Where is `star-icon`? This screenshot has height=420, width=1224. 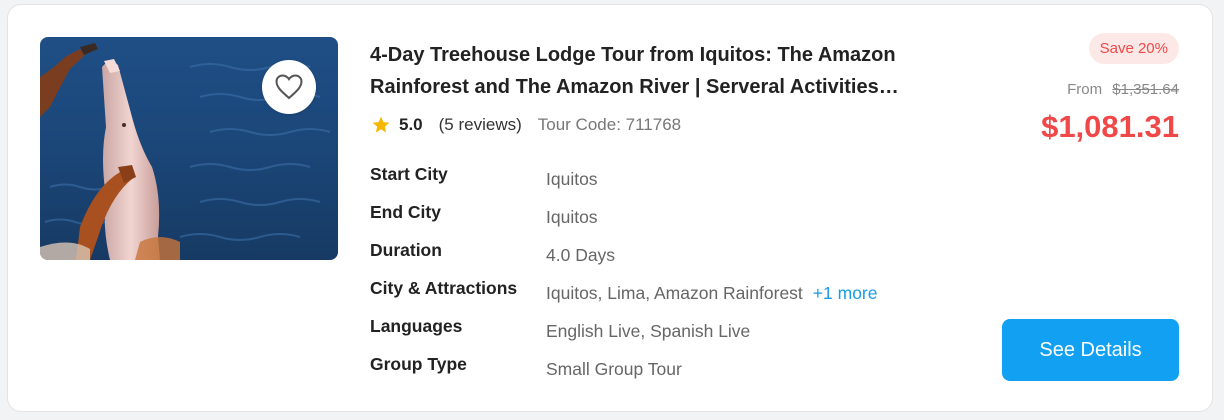 star-icon is located at coordinates (381, 124).